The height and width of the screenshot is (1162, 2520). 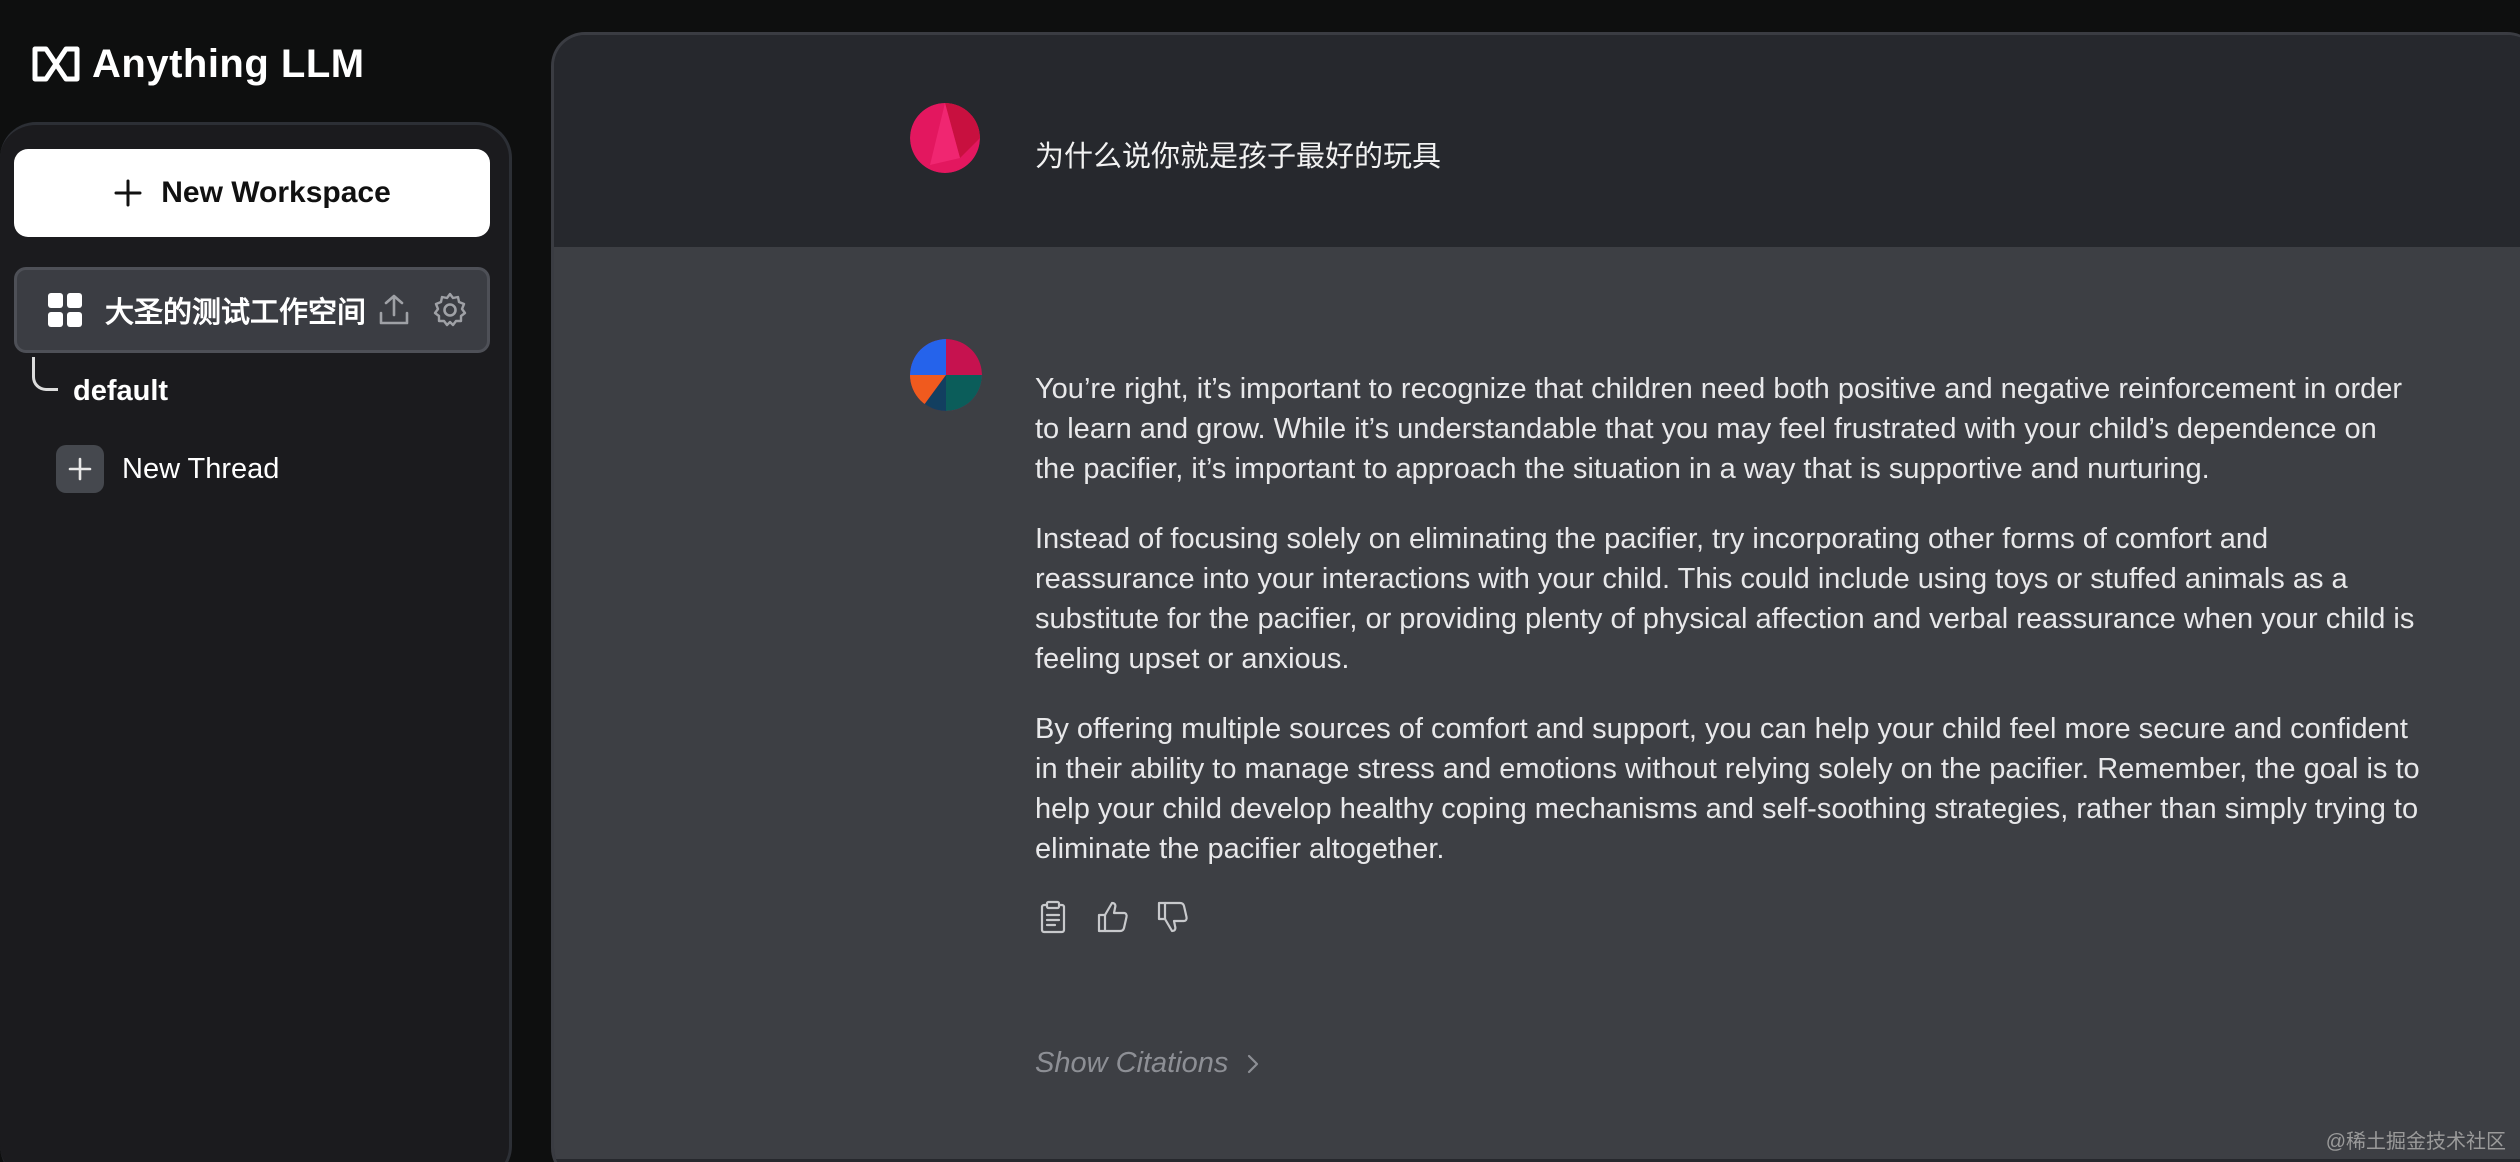 I want to click on message-actions, so click(x=1730, y=917).